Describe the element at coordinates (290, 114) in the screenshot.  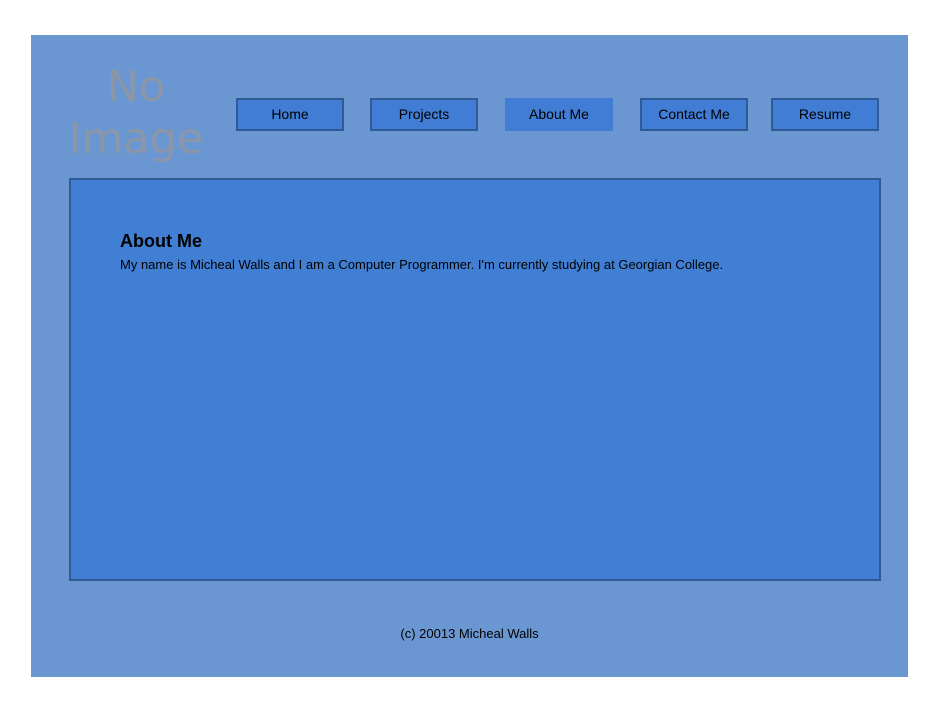
I see `nav-home-button: Home` at that location.